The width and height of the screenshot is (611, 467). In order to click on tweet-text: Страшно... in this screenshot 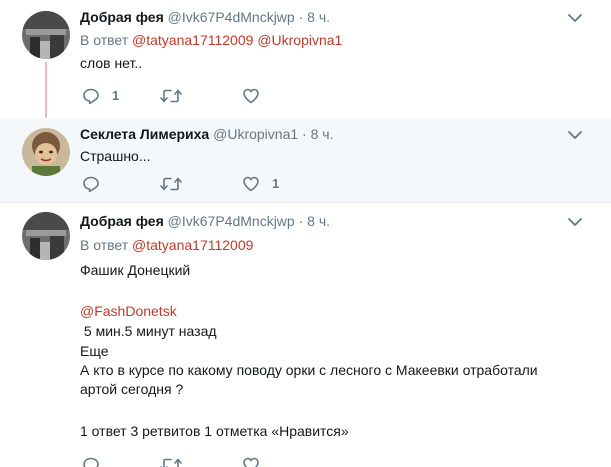, I will do `click(115, 156)`.